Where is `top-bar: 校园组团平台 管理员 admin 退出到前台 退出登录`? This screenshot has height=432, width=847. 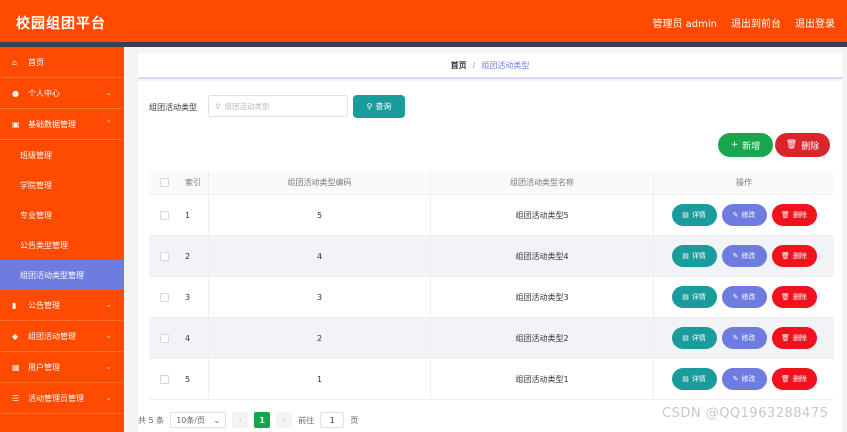 top-bar: 校园组团平台 管理员 admin 退出到前台 退出登录 is located at coordinates (423, 21).